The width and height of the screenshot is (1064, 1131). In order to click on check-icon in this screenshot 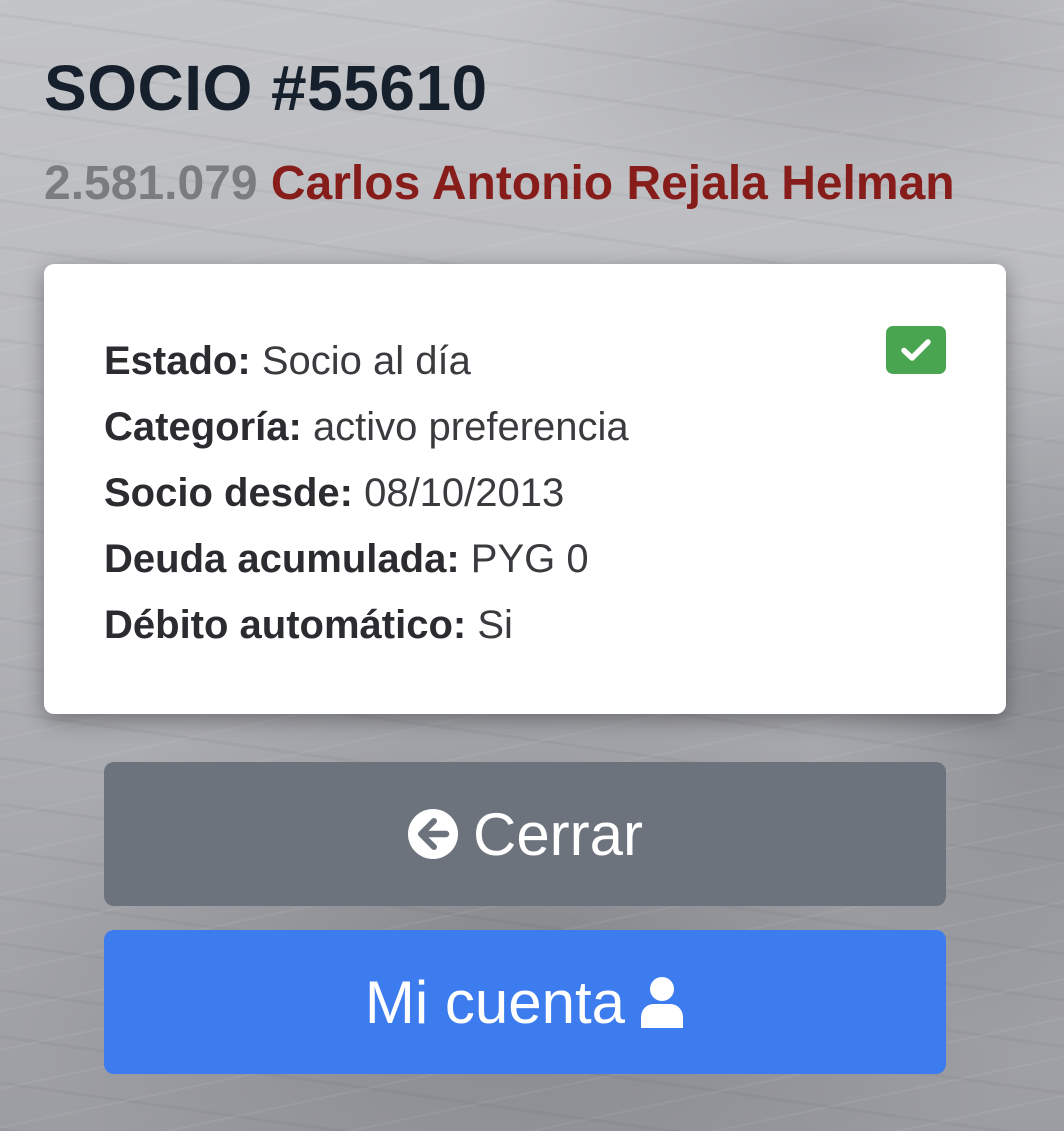, I will do `click(916, 350)`.